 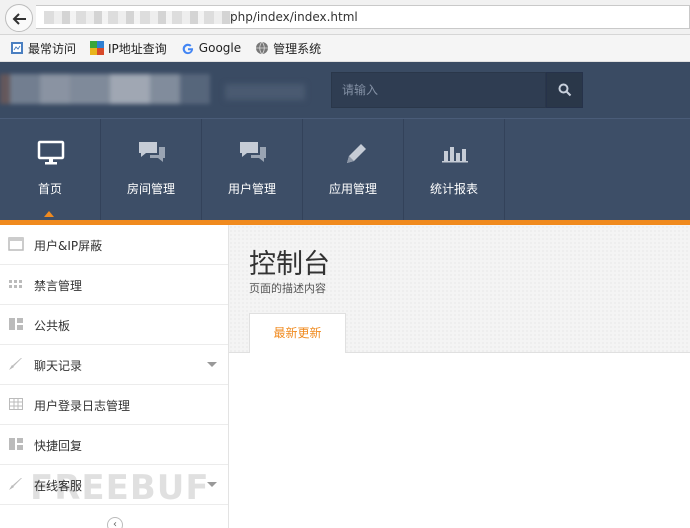 What do you see at coordinates (294, 17) in the screenshot?
I see `url-text: php/index/index.html` at bounding box center [294, 17].